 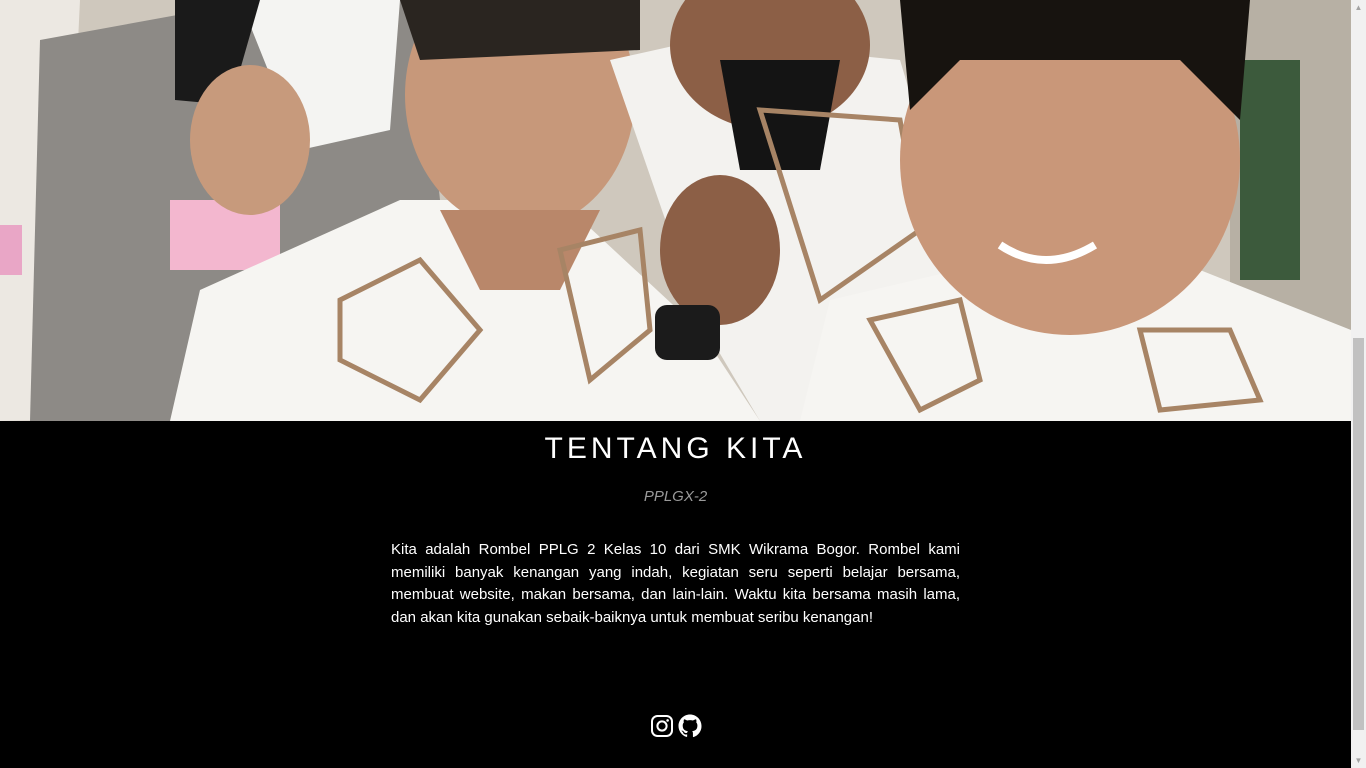 I want to click on scroll-up-arrow-icon: ▲, so click(x=1358, y=7).